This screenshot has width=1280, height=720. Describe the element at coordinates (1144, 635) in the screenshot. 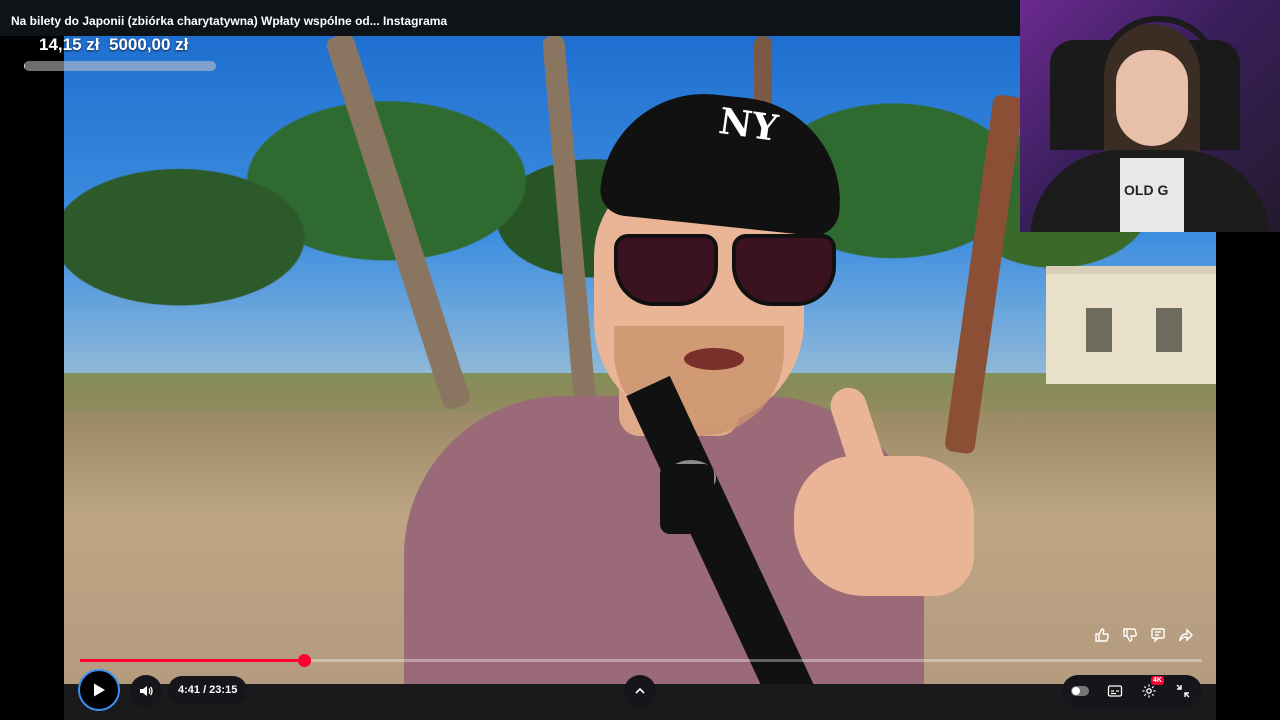

I see `video-actions` at that location.